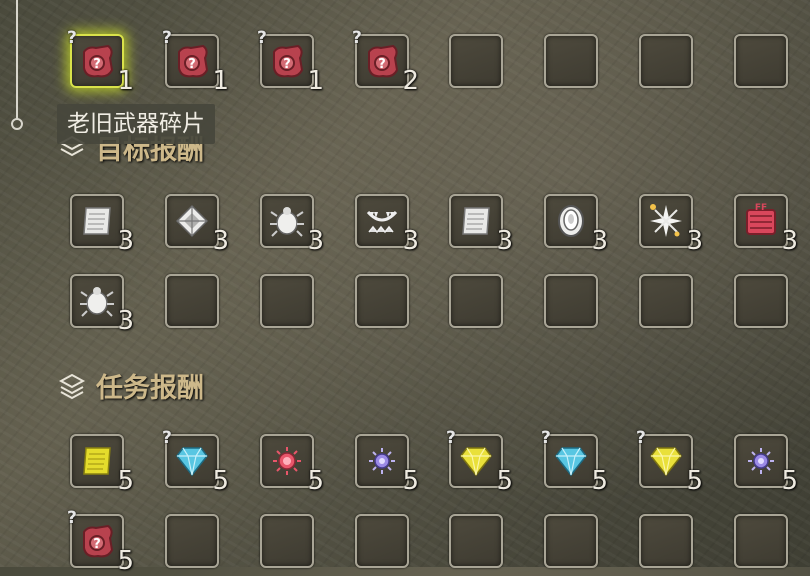 The height and width of the screenshot is (576, 810). Describe the element at coordinates (72, 386) in the screenshot. I see `layers-icon` at that location.